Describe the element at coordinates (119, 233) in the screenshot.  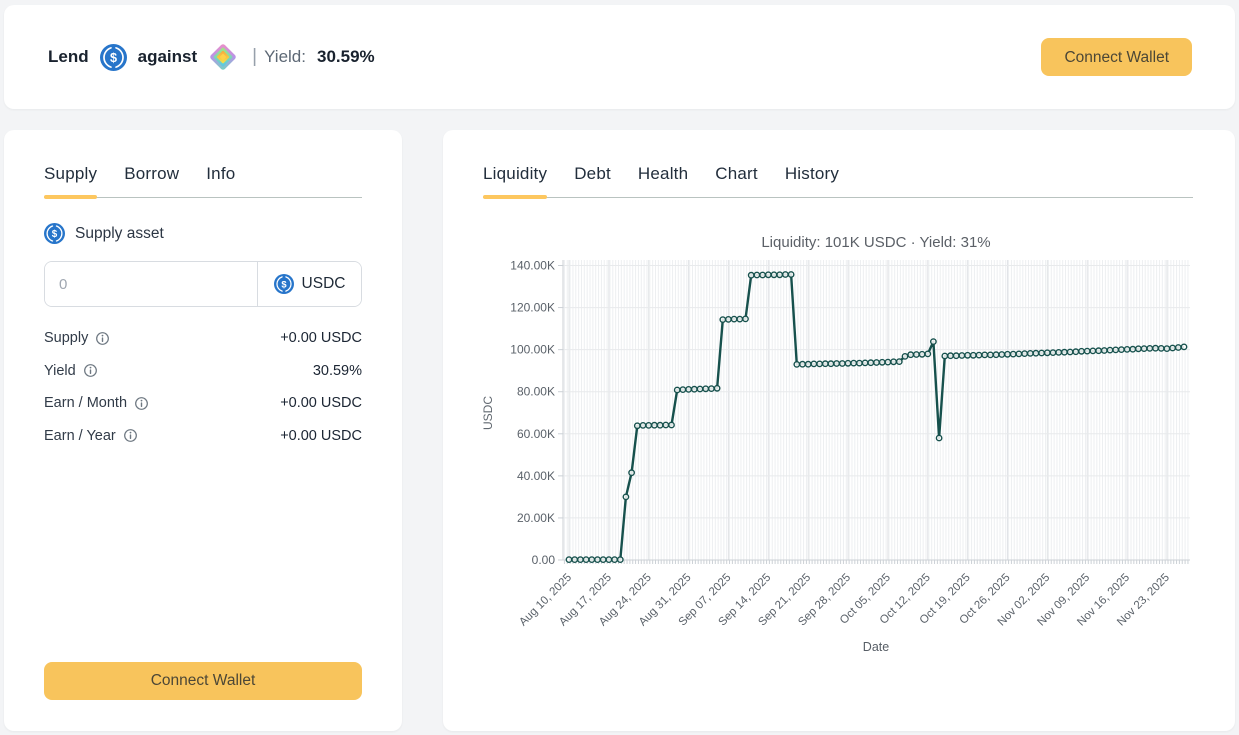
I see `supply-asset-label: Supply asset` at that location.